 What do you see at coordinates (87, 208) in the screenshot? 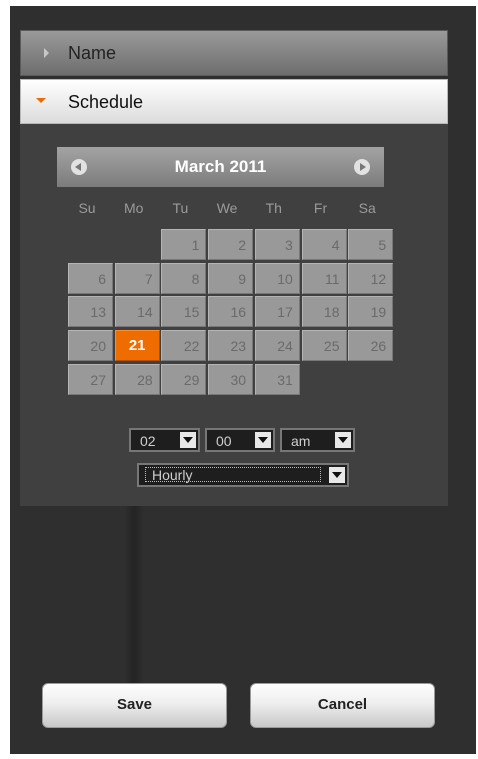
I see `weekday-label: Su` at bounding box center [87, 208].